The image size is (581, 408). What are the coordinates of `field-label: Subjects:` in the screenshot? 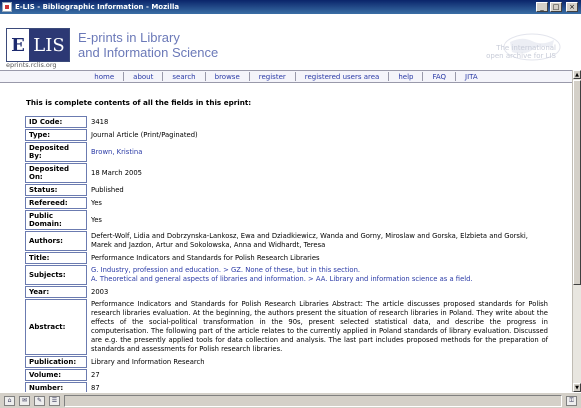 It's located at (56, 275).